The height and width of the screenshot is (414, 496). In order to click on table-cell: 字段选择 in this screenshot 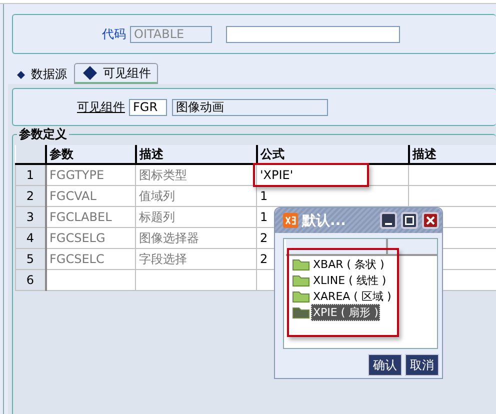, I will do `click(196, 259)`.